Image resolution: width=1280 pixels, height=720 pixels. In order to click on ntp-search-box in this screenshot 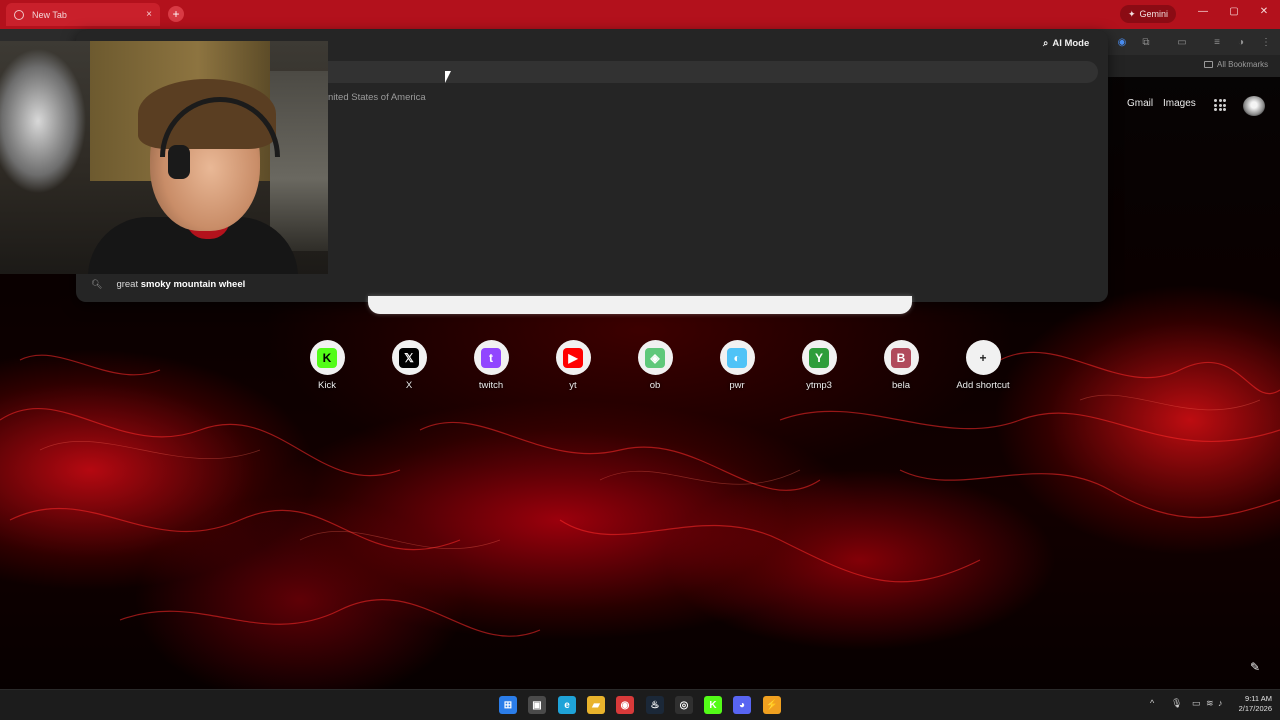, I will do `click(640, 305)`.